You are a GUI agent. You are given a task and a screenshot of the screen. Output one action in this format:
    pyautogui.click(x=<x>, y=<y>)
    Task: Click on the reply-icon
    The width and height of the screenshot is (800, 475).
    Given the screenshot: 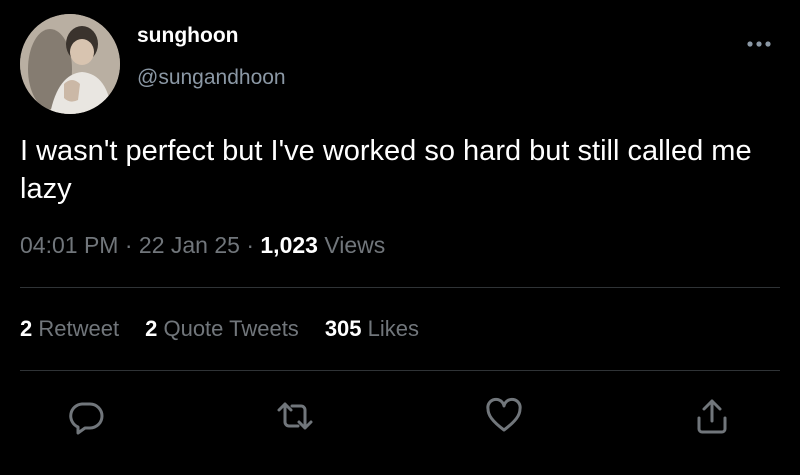 What is the action you would take?
    pyautogui.click(x=86, y=418)
    